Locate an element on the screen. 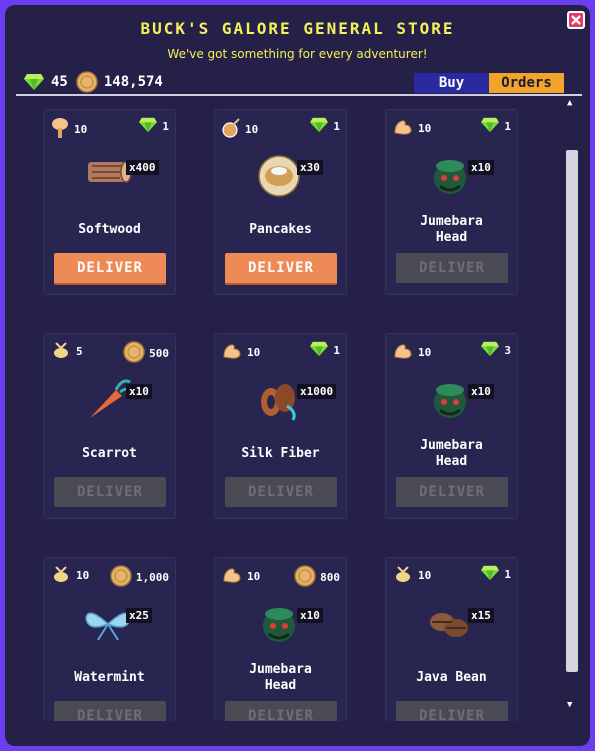 The height and width of the screenshot is (751, 595). reward: 3 is located at coordinates (495, 350).